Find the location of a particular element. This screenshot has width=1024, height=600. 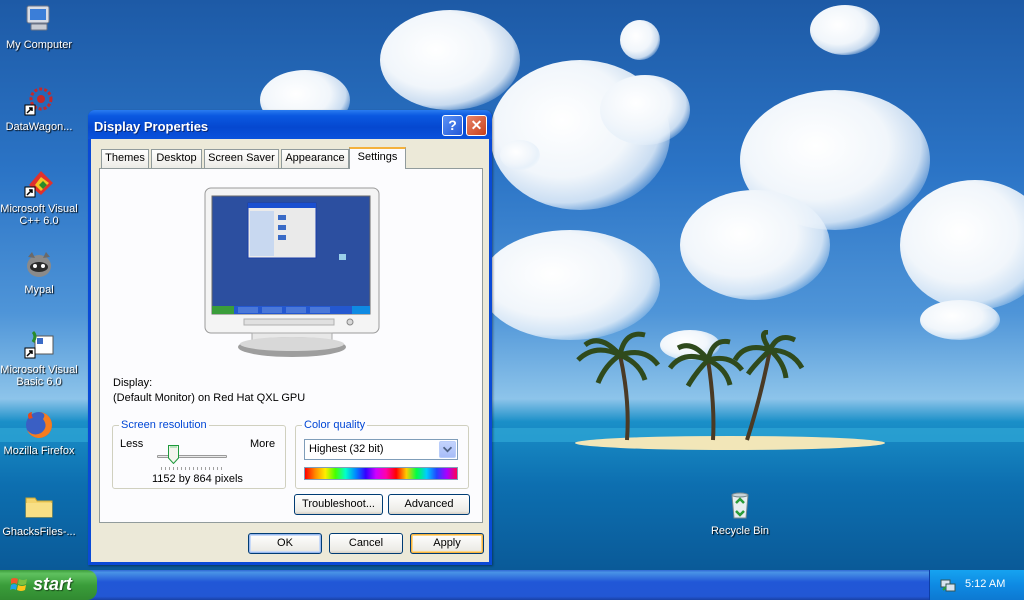

tab-desktop: Desktop is located at coordinates (176, 158).